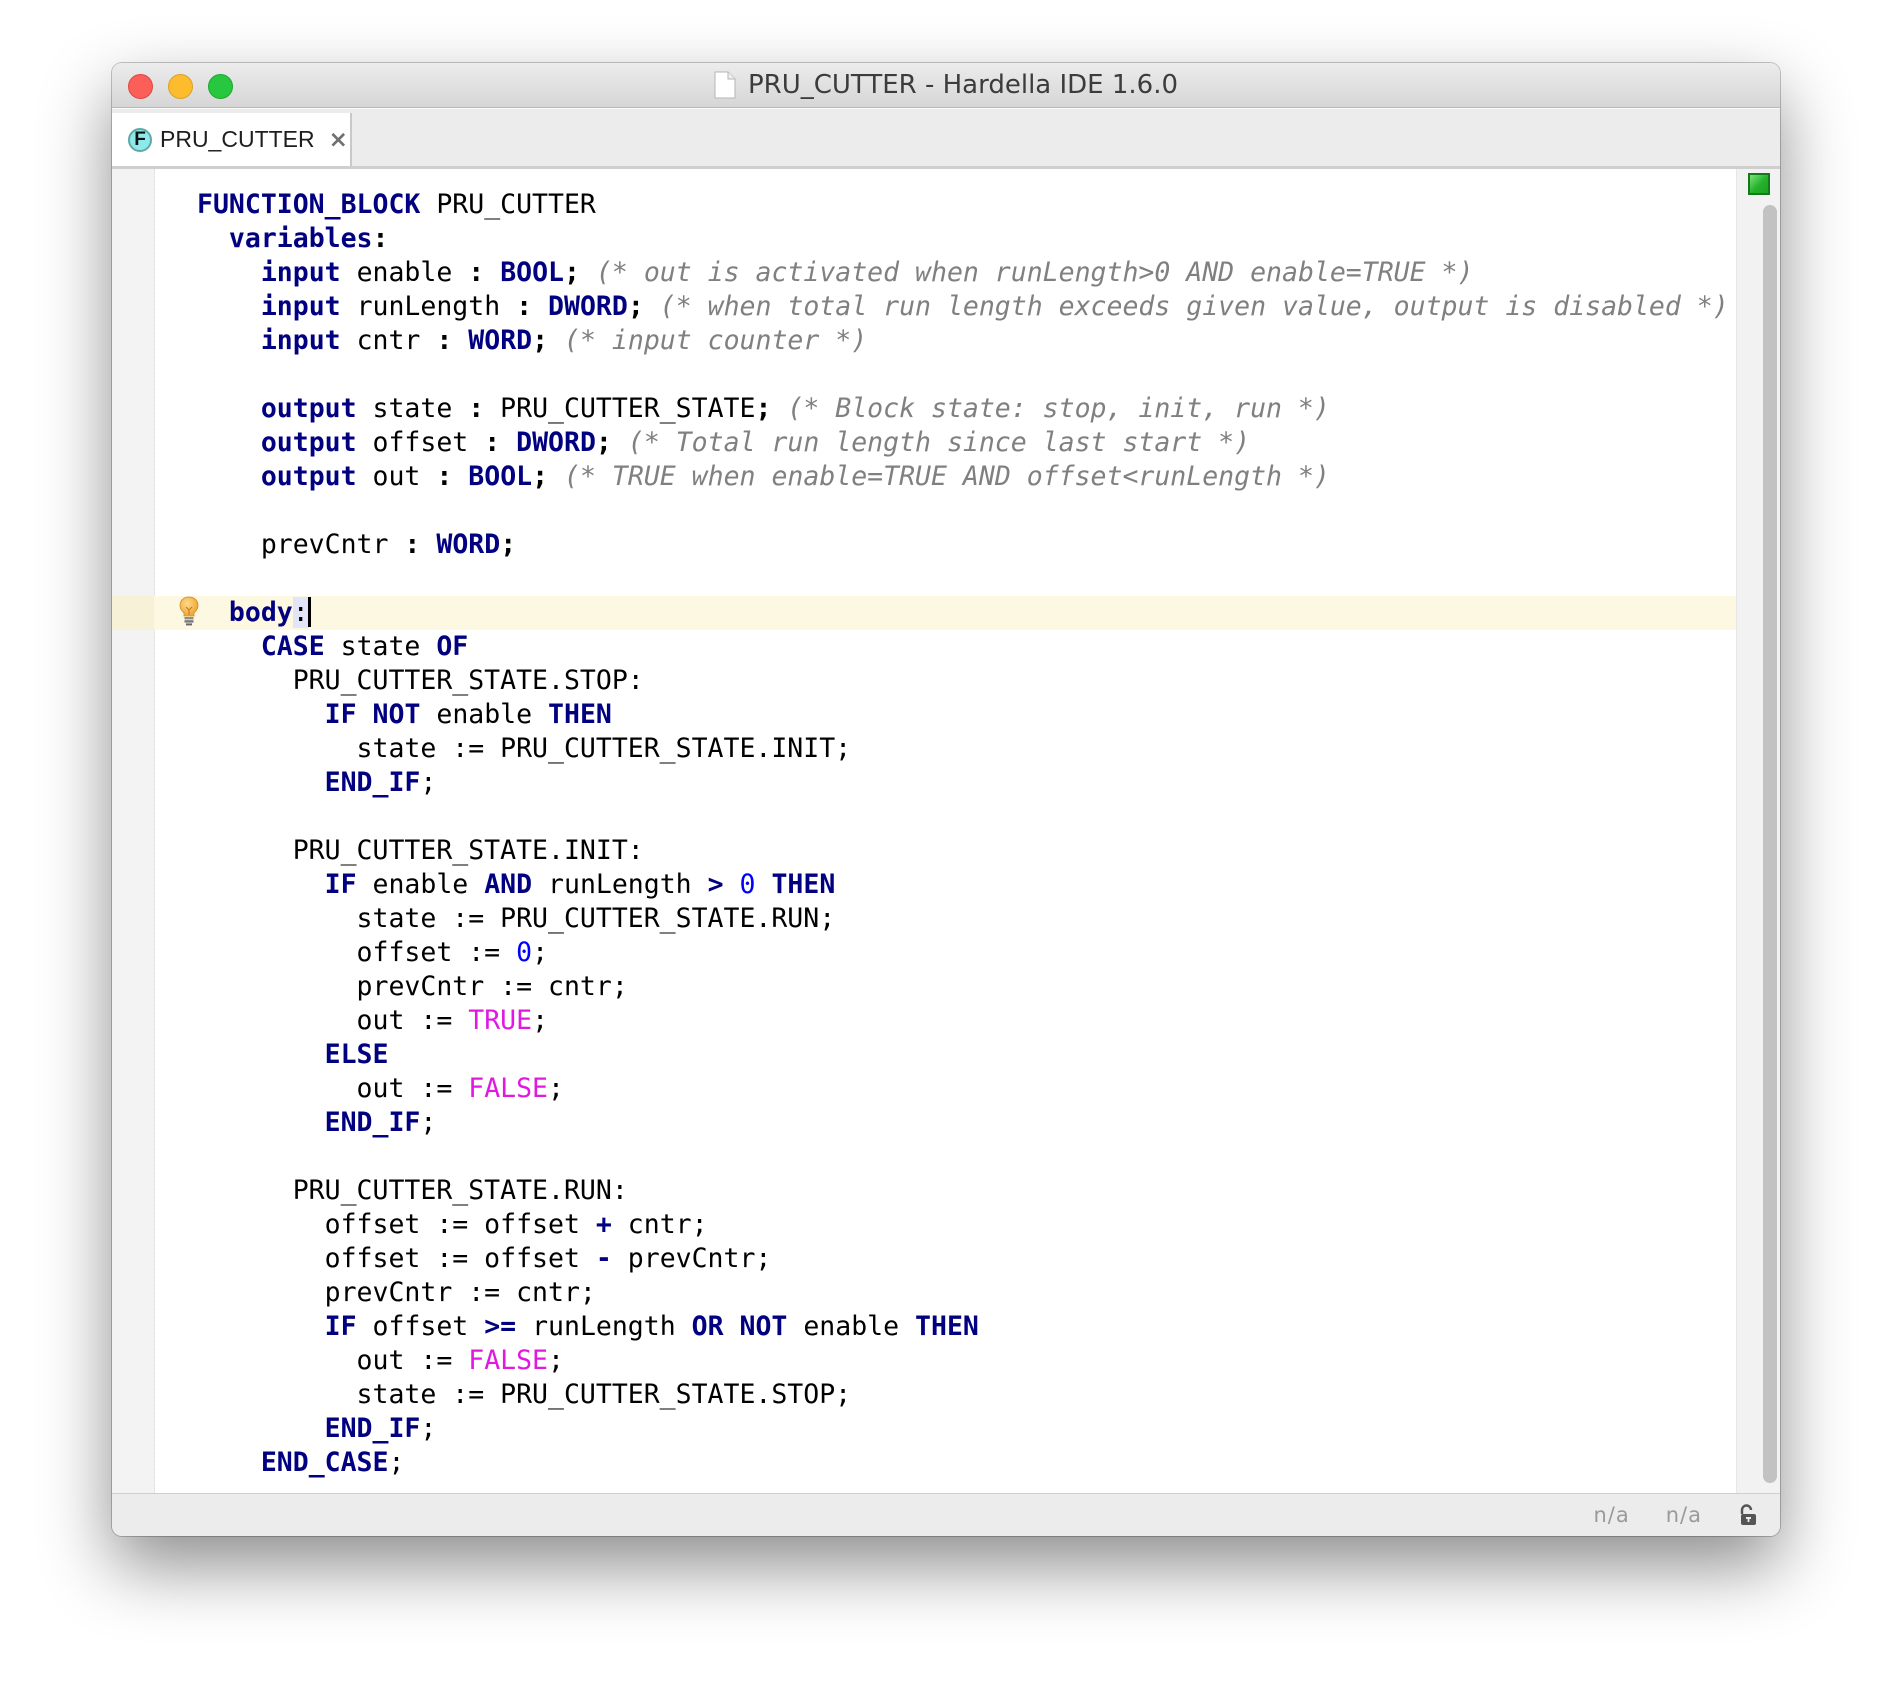 Image resolution: width=1892 pixels, height=1696 pixels. What do you see at coordinates (963, 1191) in the screenshot?
I see `code-line: PRU_CUTTER_STATE.RUN:` at bounding box center [963, 1191].